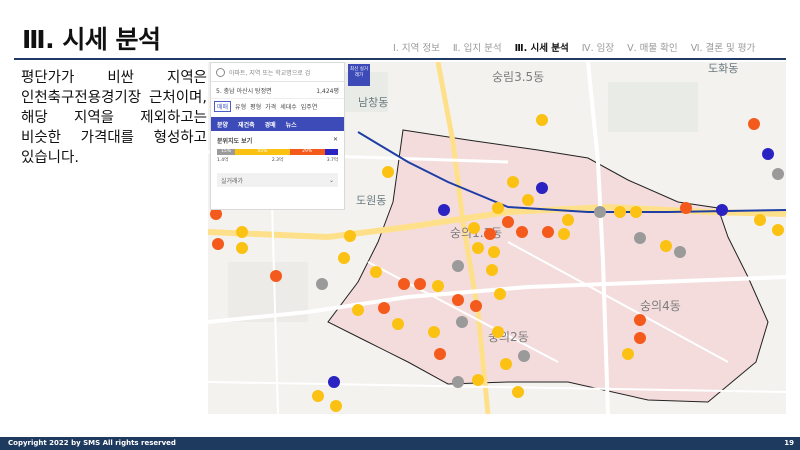 This screenshot has width=800, height=450. I want to click on nav-item-listing: Ⅴ. 매물 확인, so click(652, 48).